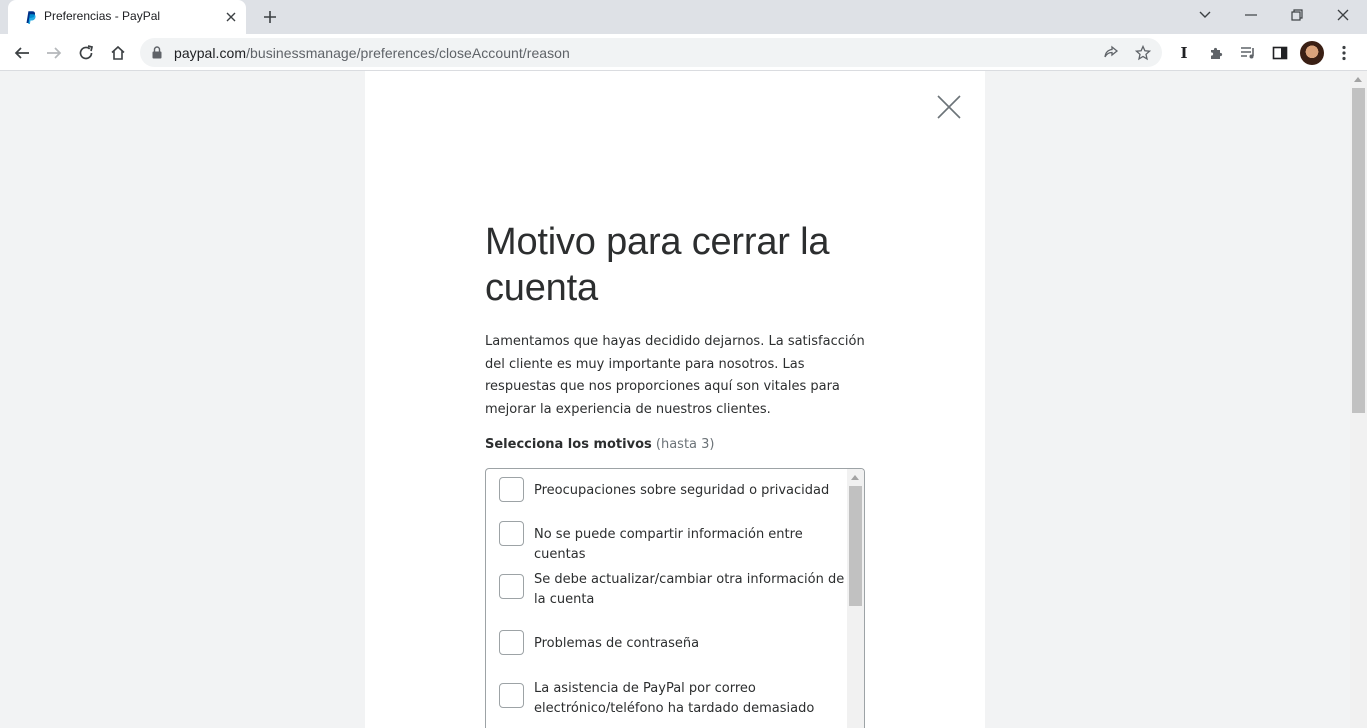  I want to click on extension-label: I, so click(1184, 53).